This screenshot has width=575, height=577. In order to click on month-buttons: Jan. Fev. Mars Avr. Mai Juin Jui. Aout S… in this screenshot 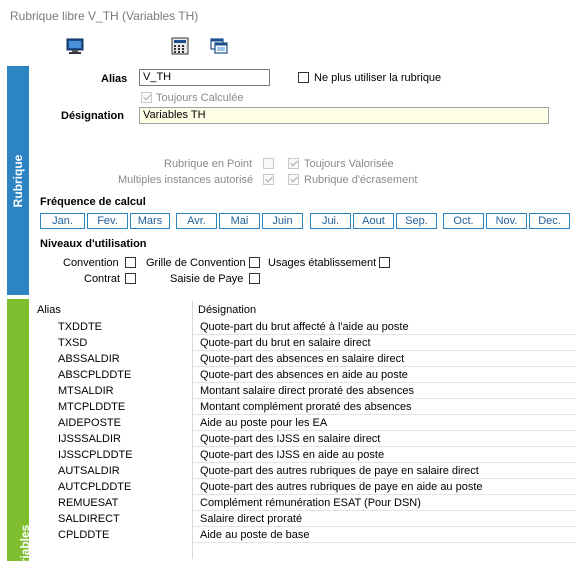, I will do `click(306, 221)`.